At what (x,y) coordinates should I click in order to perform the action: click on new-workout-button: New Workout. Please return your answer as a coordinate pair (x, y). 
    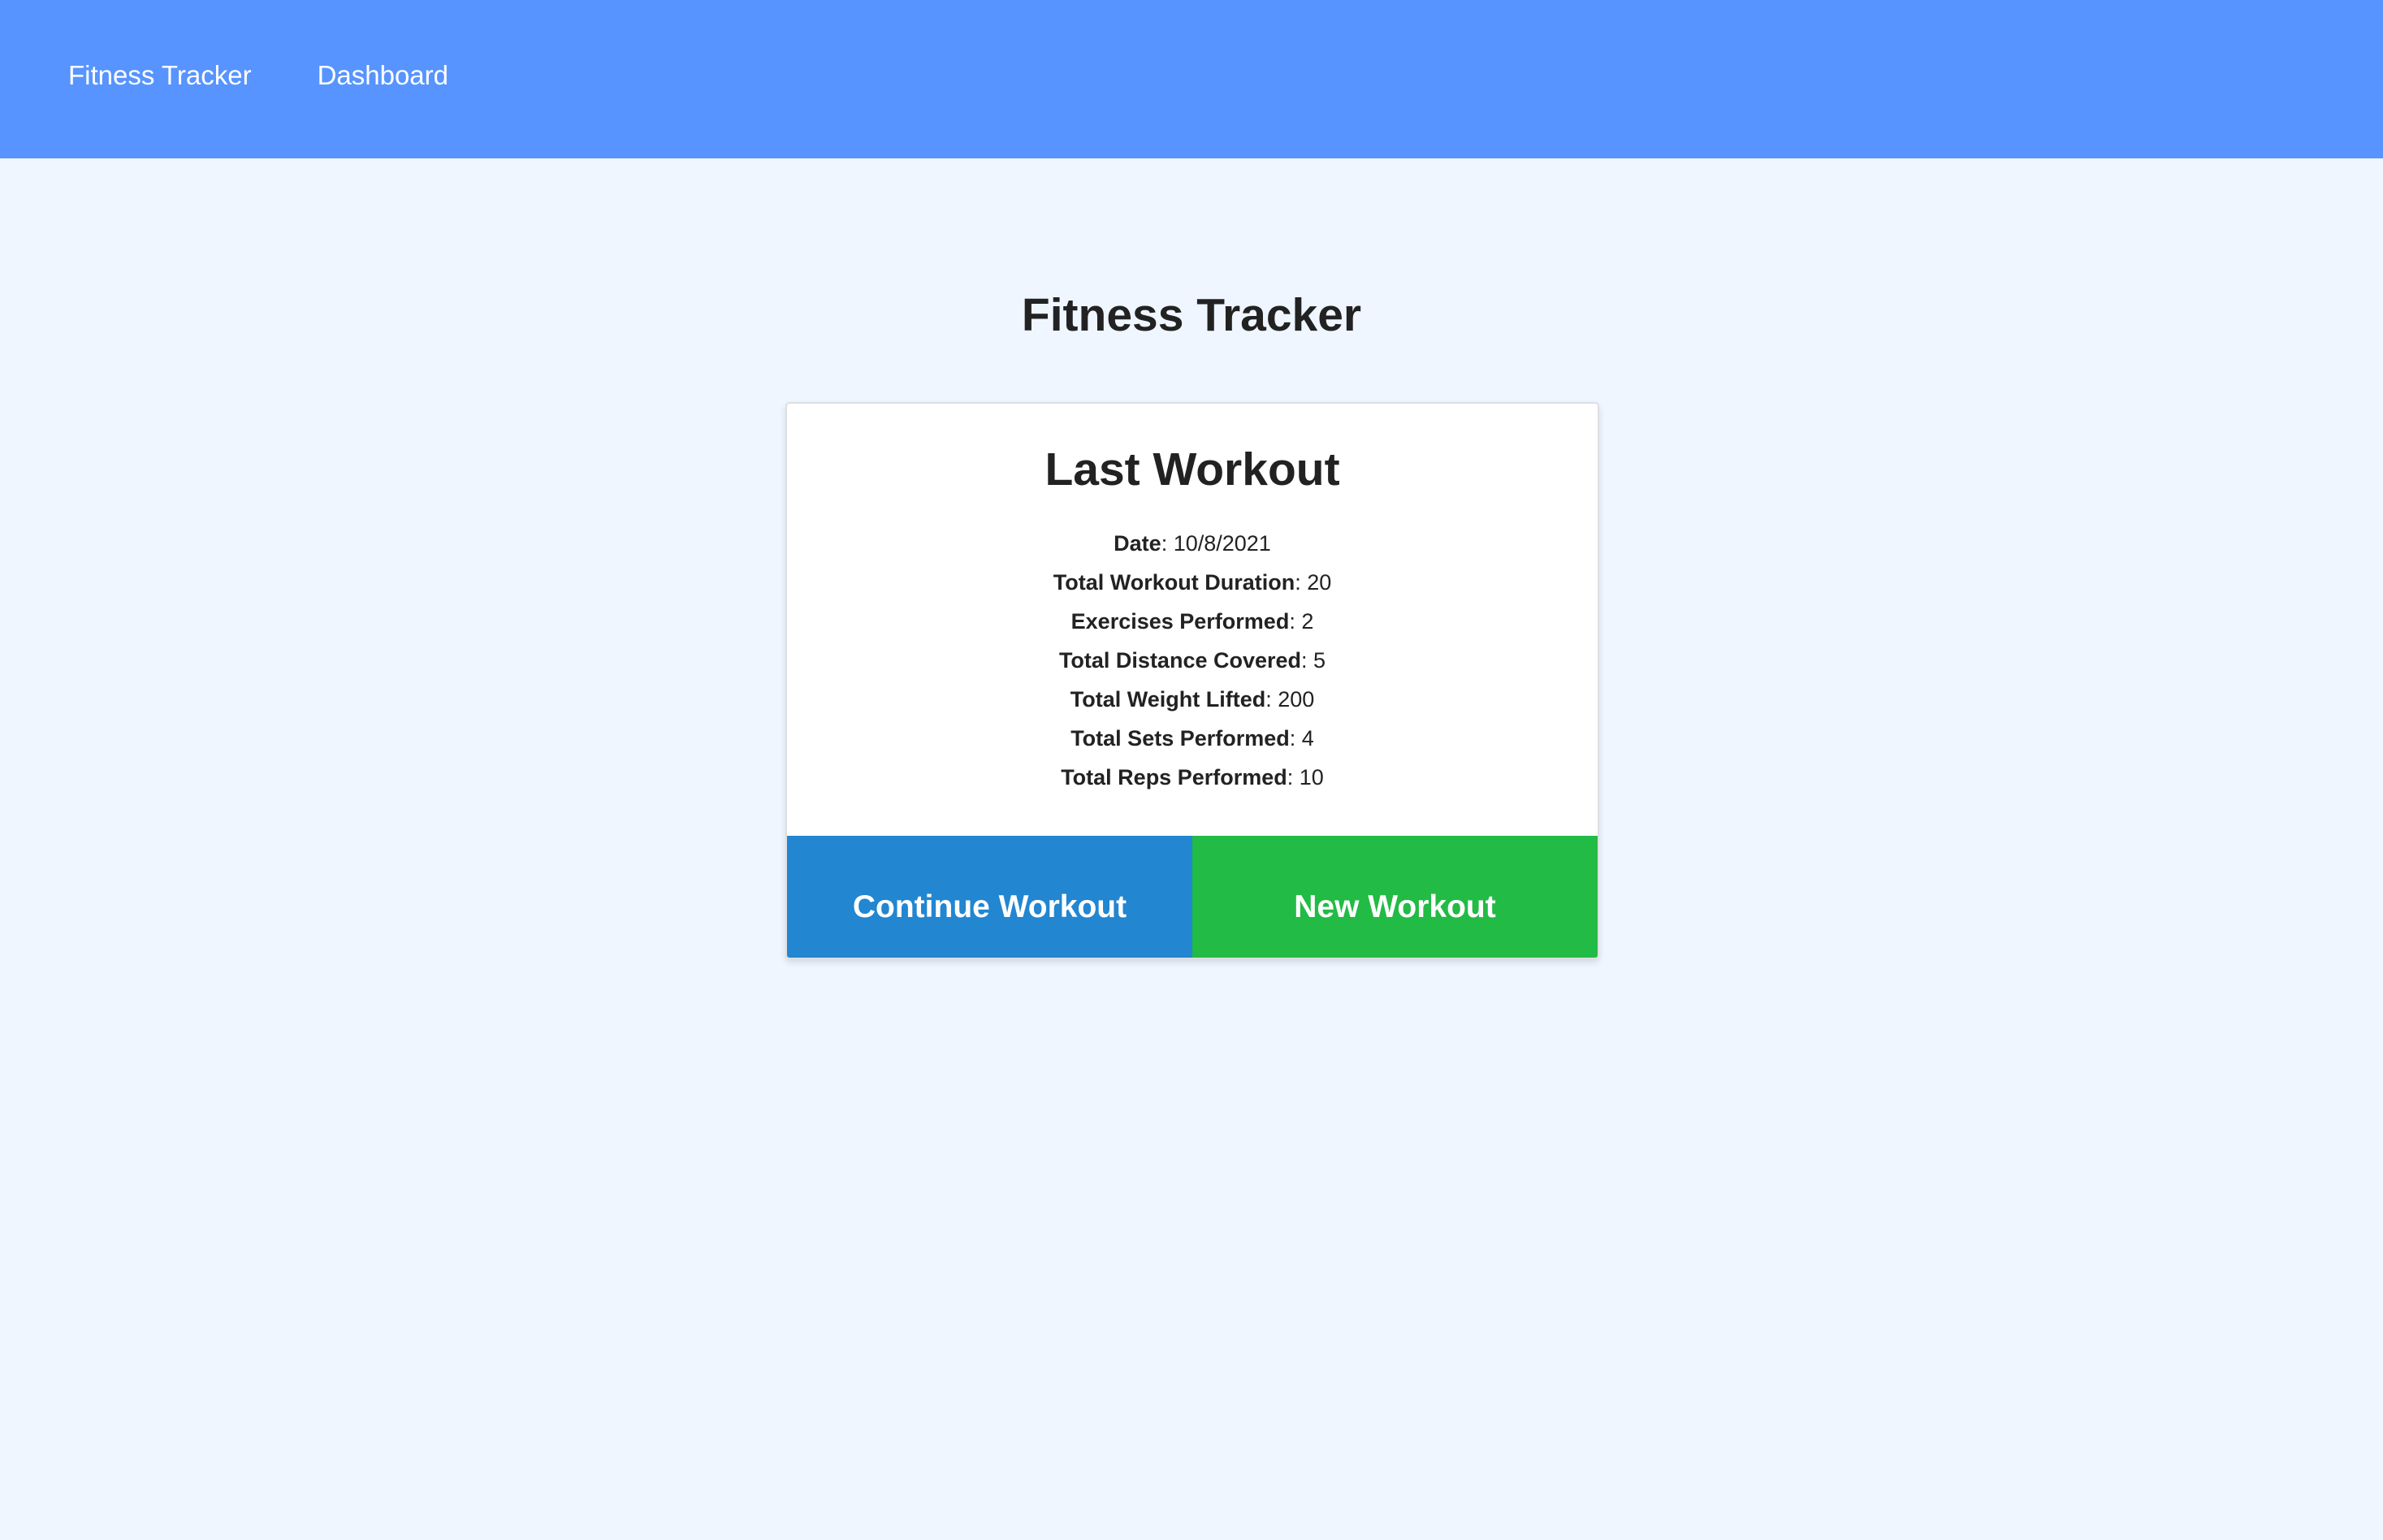
    Looking at the image, I should click on (1395, 897).